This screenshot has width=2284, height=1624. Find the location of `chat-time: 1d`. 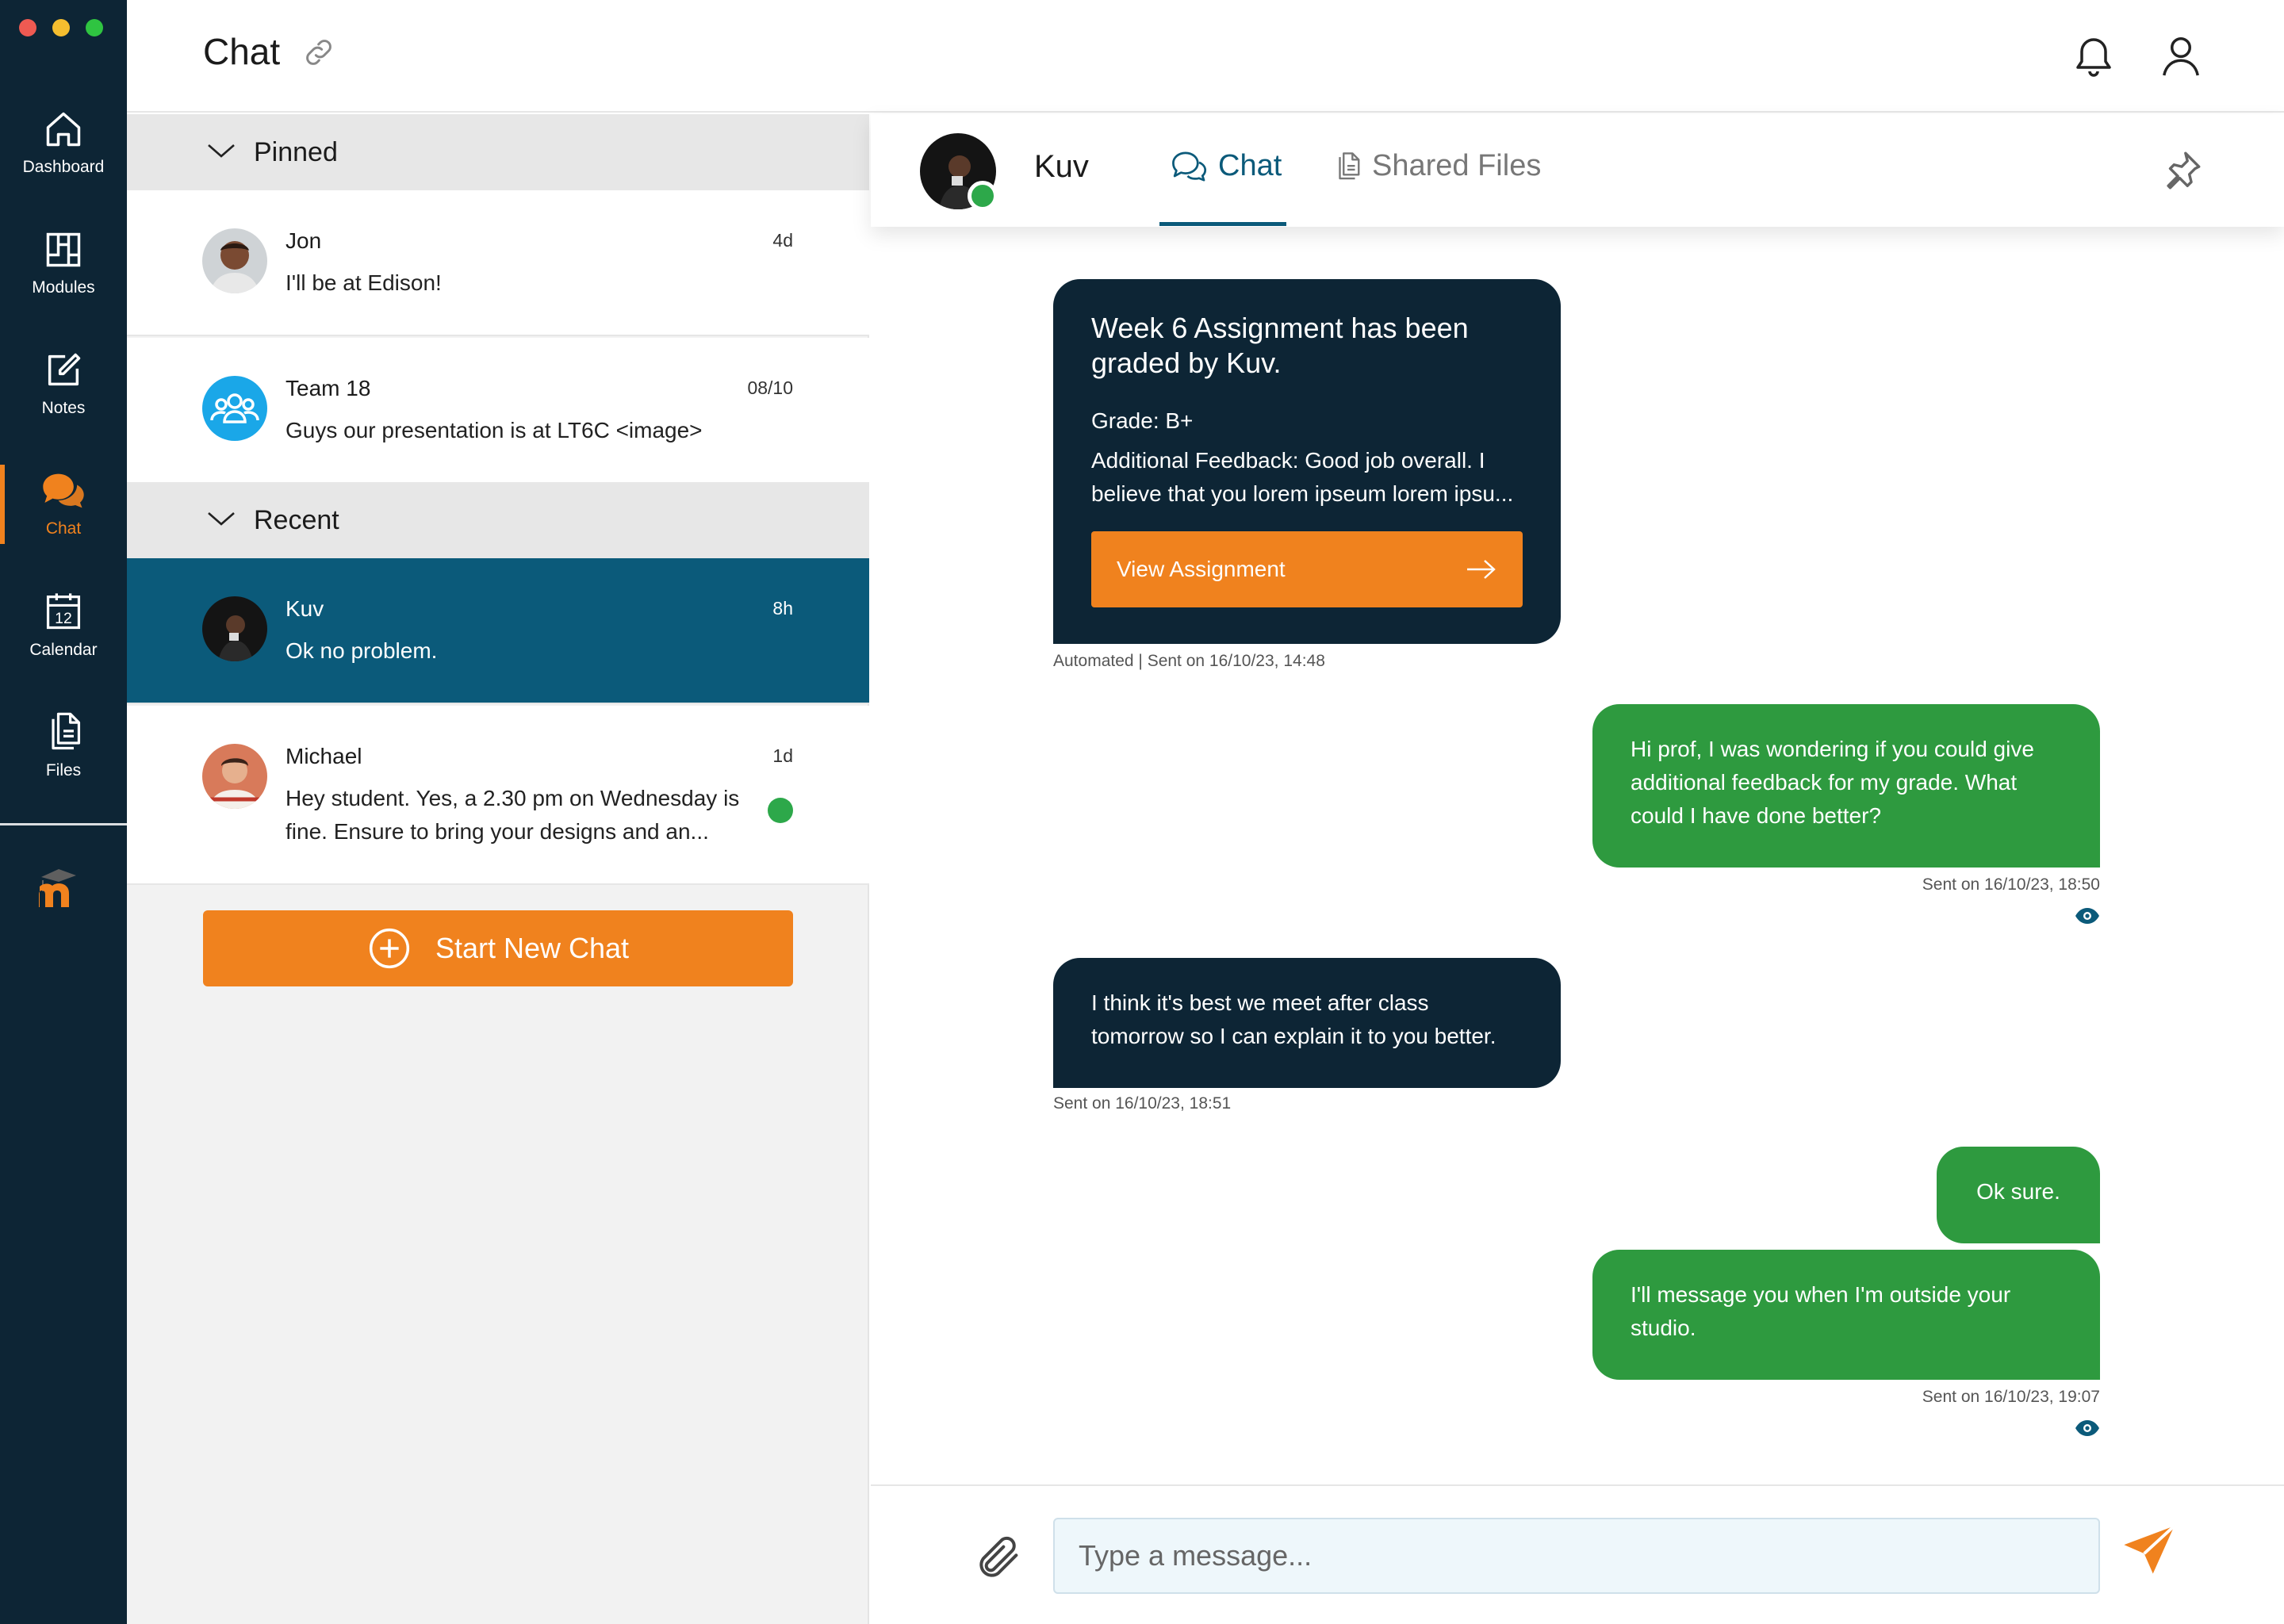

chat-time: 1d is located at coordinates (782, 755).